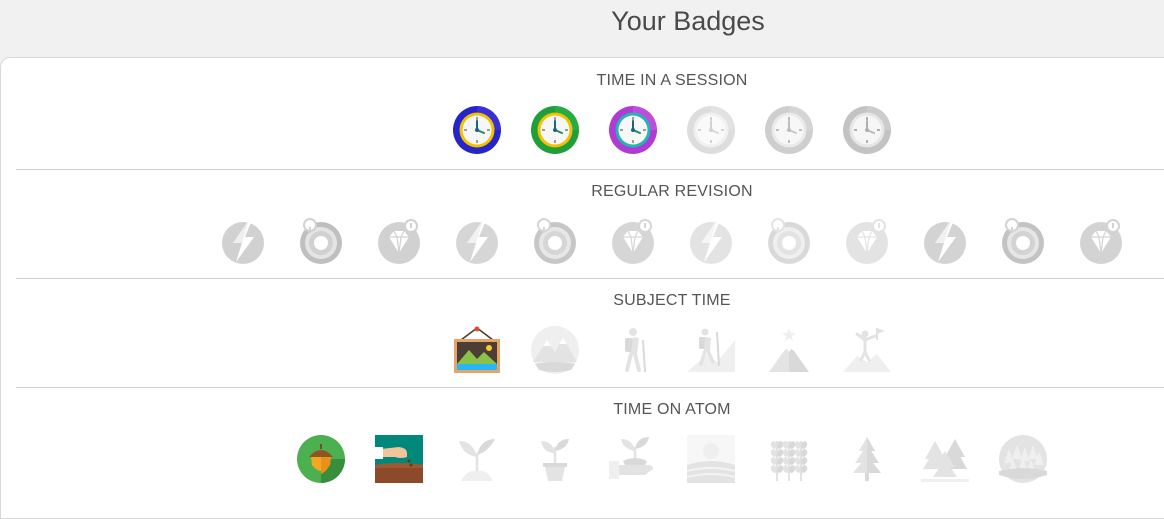 Image resolution: width=1164 pixels, height=519 pixels. What do you see at coordinates (672, 191) in the screenshot?
I see `section-title: REGULAR REVISION` at bounding box center [672, 191].